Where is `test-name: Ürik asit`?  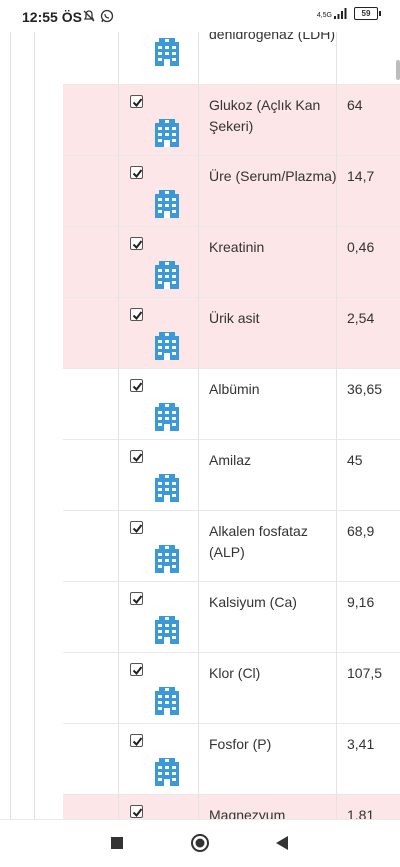 test-name: Ürik asit is located at coordinates (234, 318).